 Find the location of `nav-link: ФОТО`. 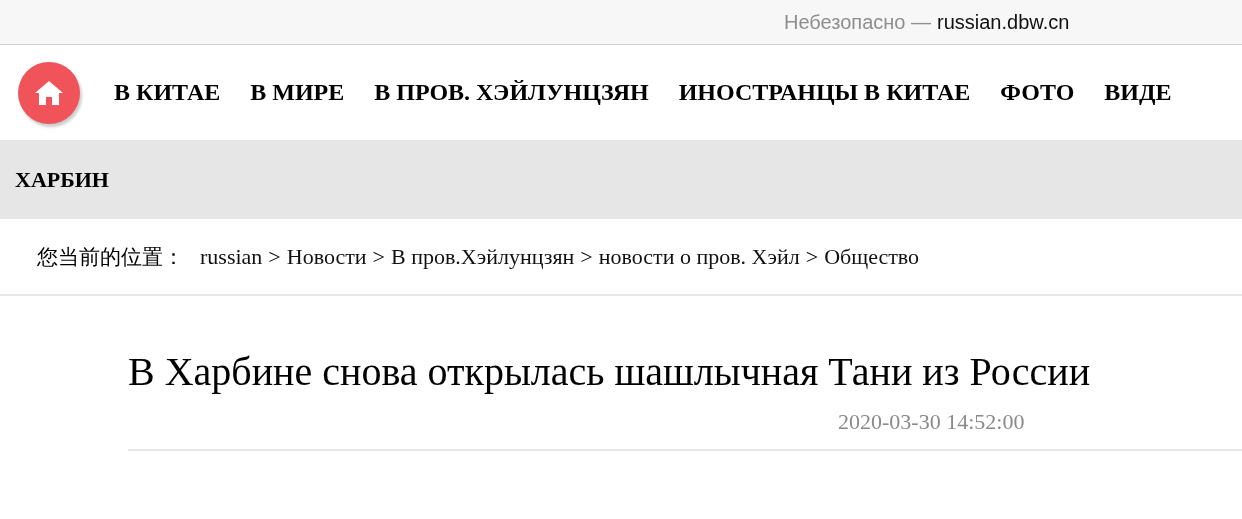

nav-link: ФОТО is located at coordinates (1037, 92).